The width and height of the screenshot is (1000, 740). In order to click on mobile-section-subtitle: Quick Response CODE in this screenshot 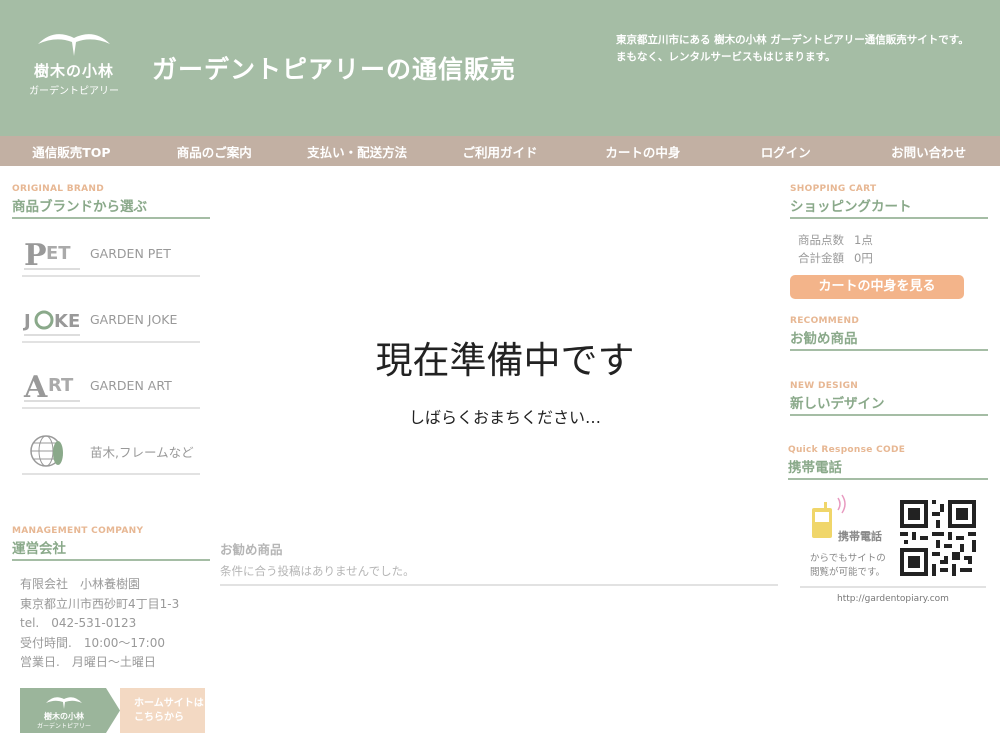, I will do `click(847, 450)`.